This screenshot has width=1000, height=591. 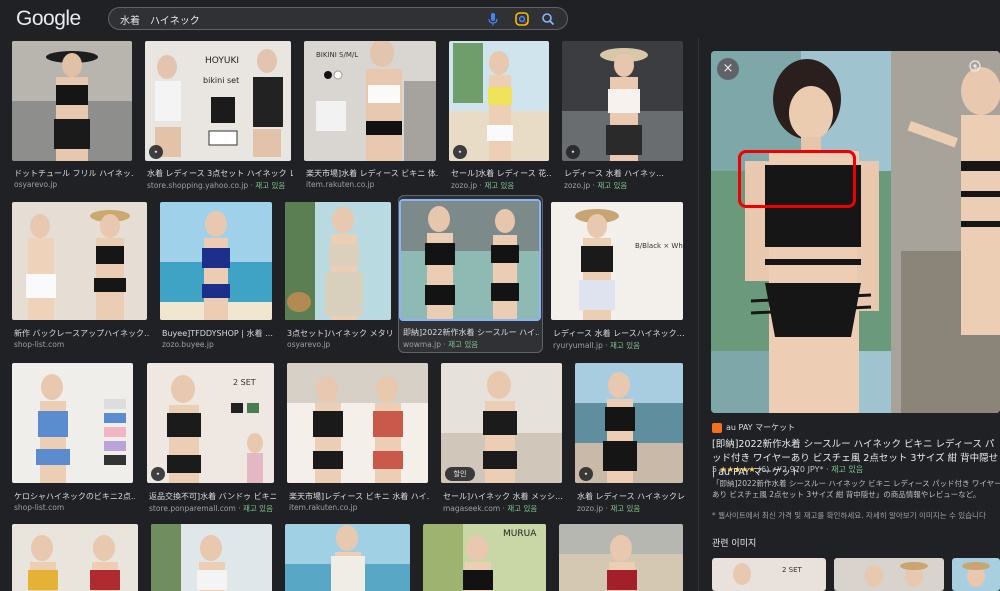 What do you see at coordinates (800, 469) in the screenshot?
I see `price: ¥2,970 JPY*` at bounding box center [800, 469].